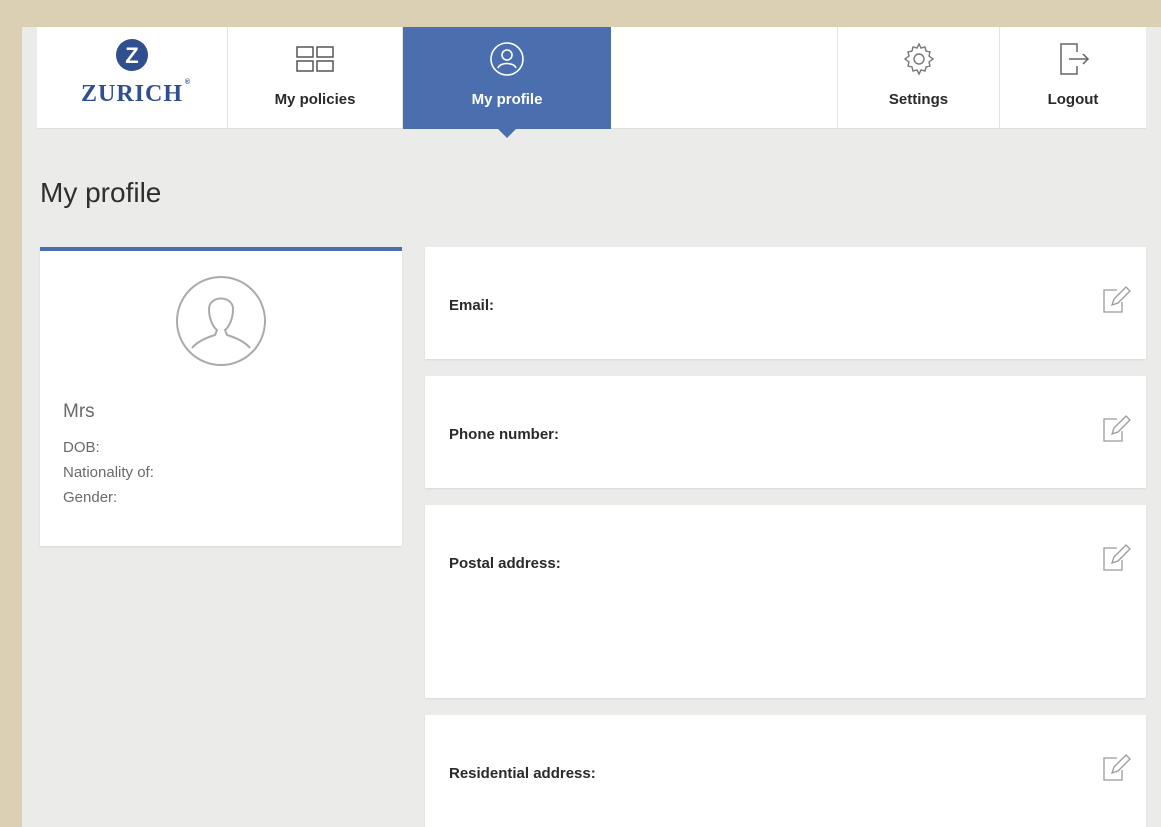  Describe the element at coordinates (785, 432) in the screenshot. I see `phone-card: Phone number:` at that location.